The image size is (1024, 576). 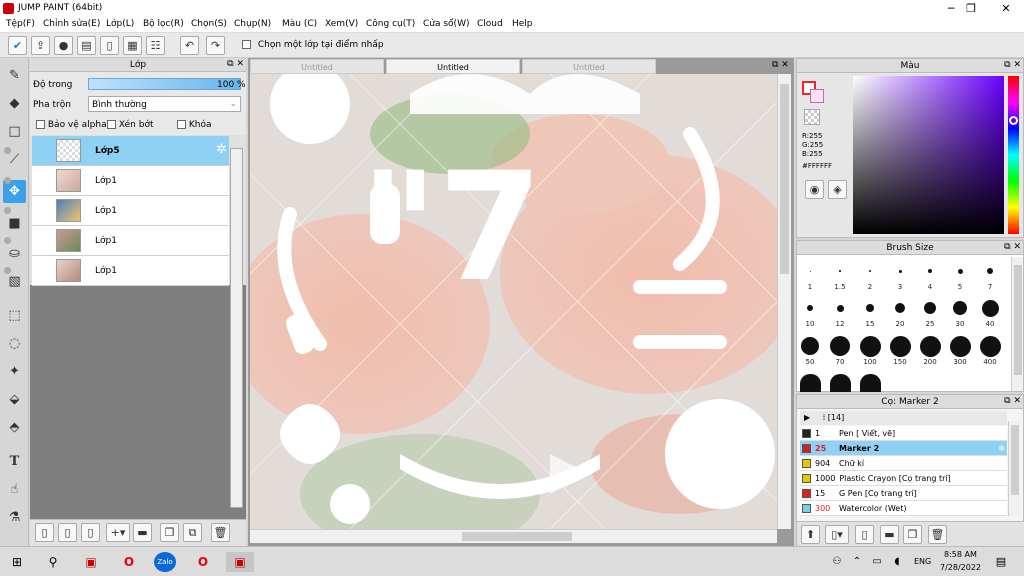 What do you see at coordinates (1017, 324) in the screenshot?
I see `brush-size-scrollbar` at bounding box center [1017, 324].